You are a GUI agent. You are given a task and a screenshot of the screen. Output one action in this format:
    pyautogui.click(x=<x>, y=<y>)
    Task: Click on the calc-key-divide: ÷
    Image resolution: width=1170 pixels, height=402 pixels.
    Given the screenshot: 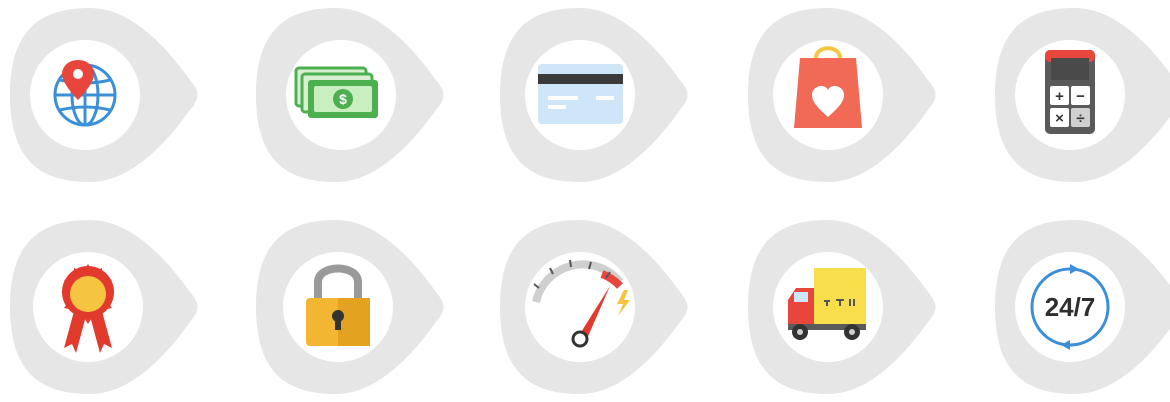 What is the action you would take?
    pyautogui.click(x=1080, y=118)
    